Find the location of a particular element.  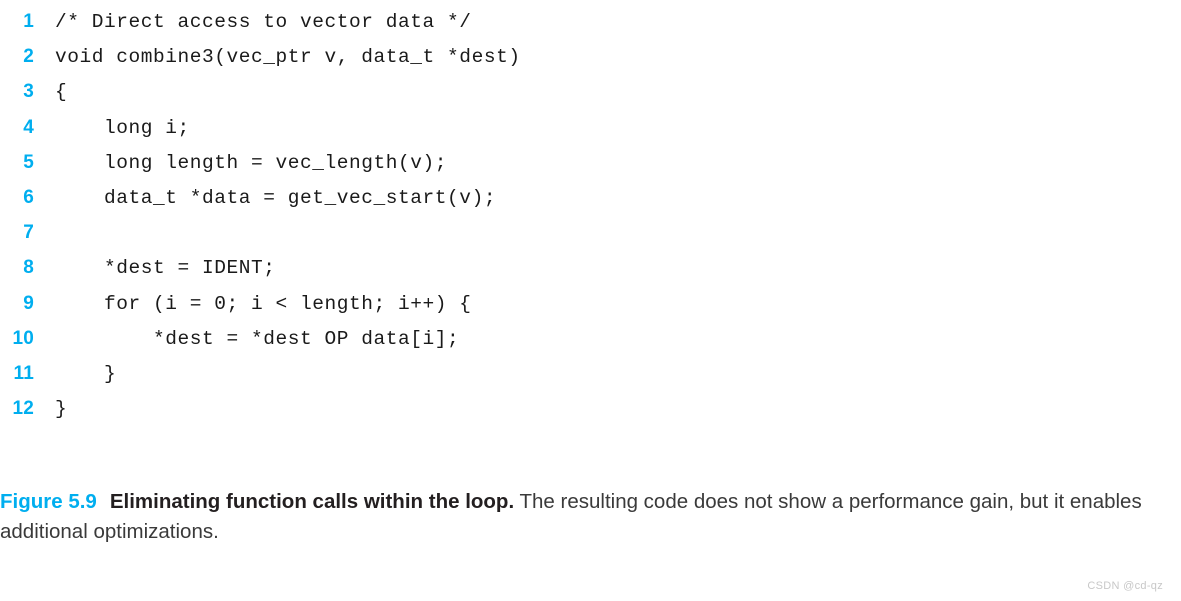

line-number: 10 is located at coordinates (23, 338).